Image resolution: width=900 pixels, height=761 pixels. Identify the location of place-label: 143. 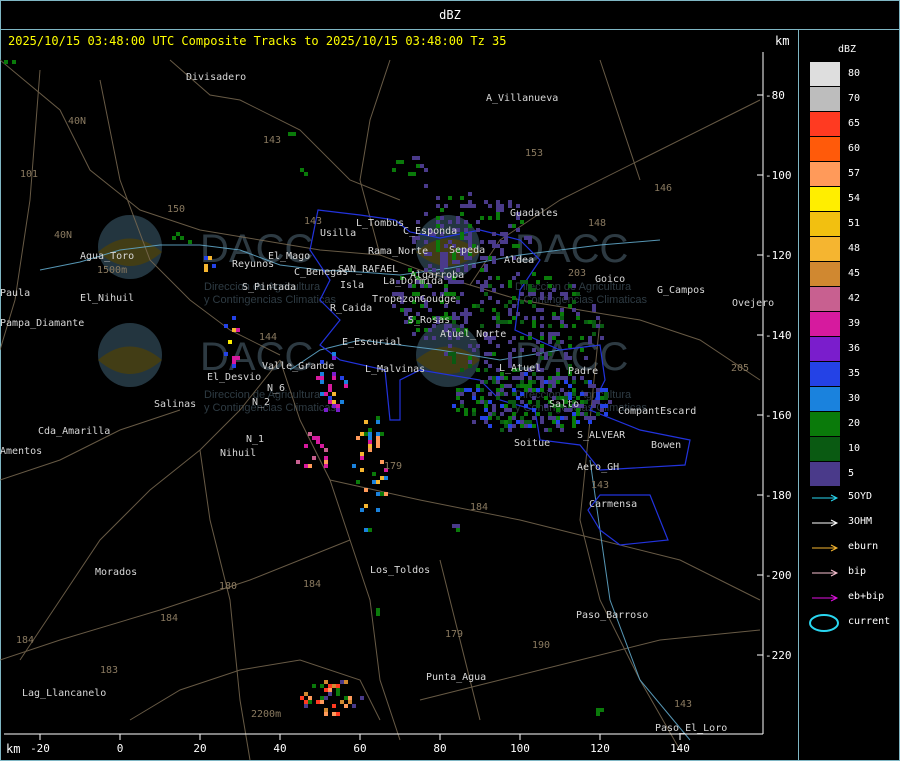
(313, 221).